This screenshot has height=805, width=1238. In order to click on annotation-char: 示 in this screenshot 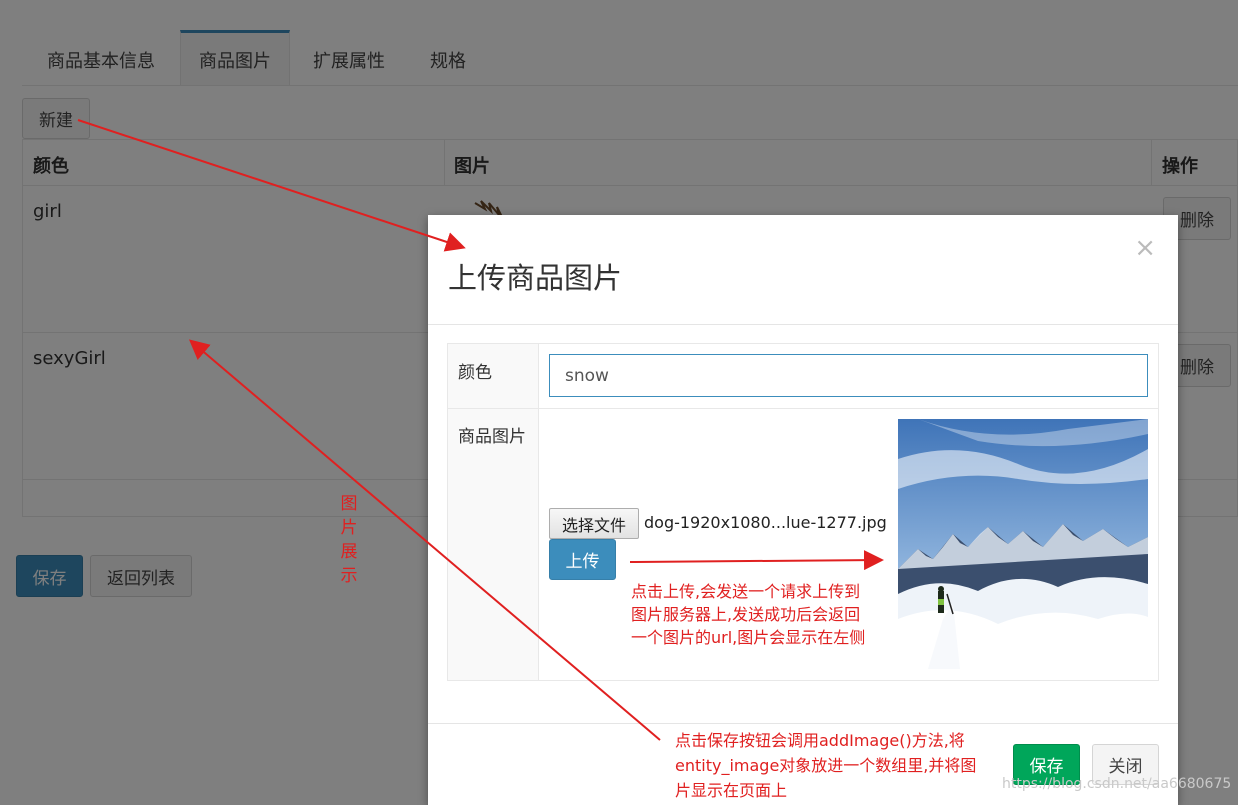, I will do `click(349, 576)`.